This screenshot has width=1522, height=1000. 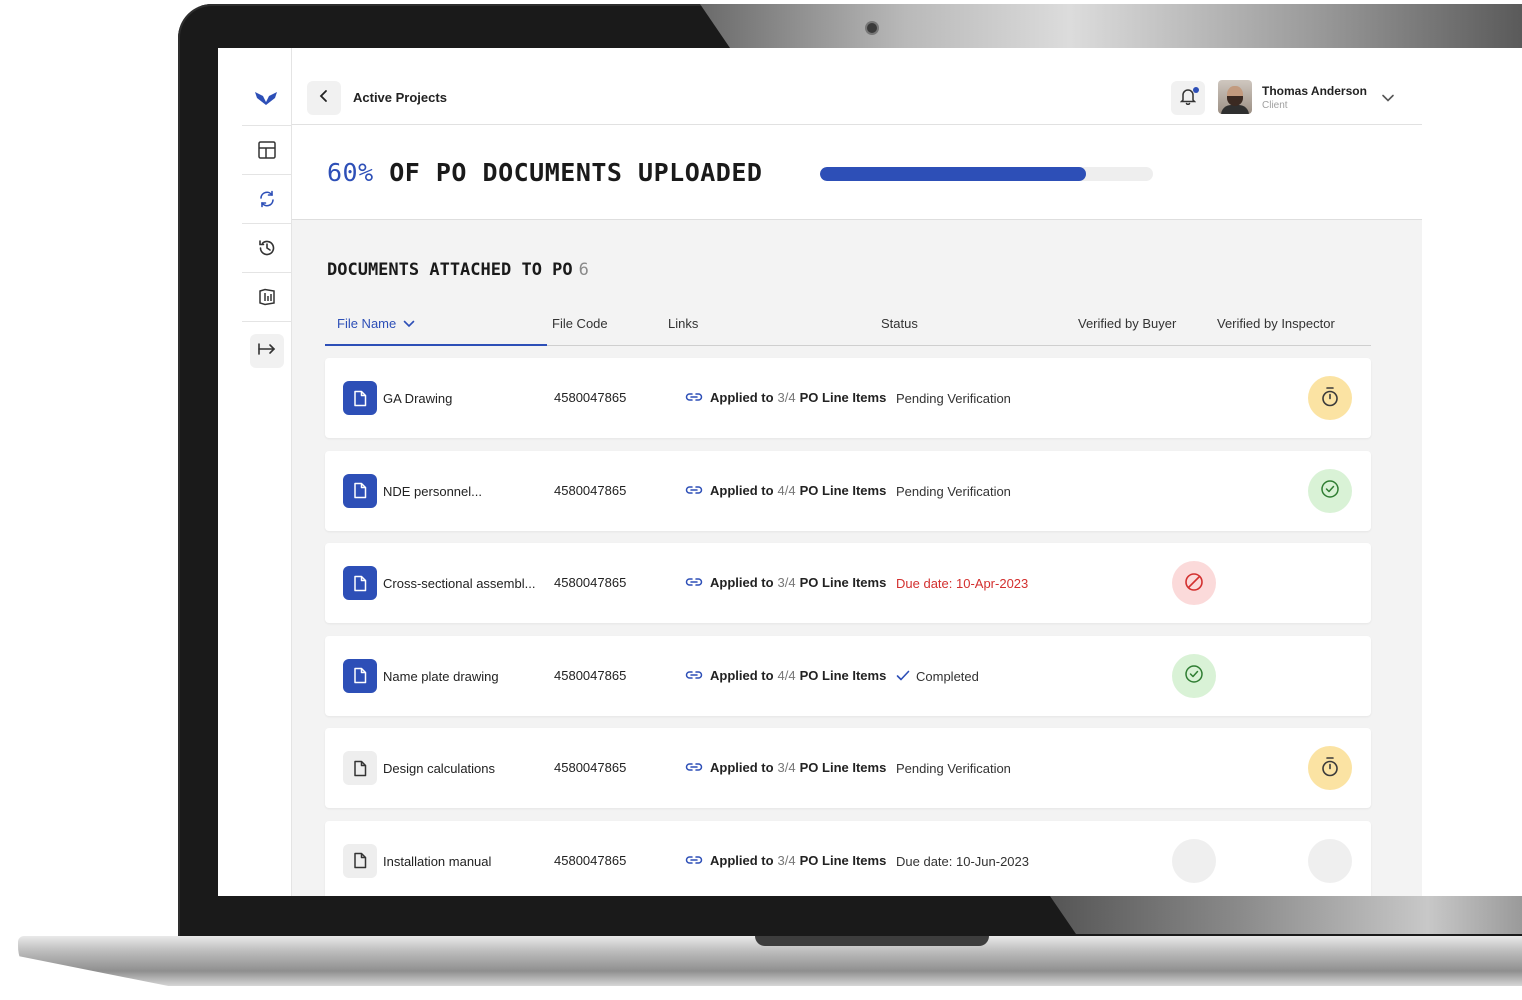 I want to click on rejected-icon, so click(x=1194, y=583).